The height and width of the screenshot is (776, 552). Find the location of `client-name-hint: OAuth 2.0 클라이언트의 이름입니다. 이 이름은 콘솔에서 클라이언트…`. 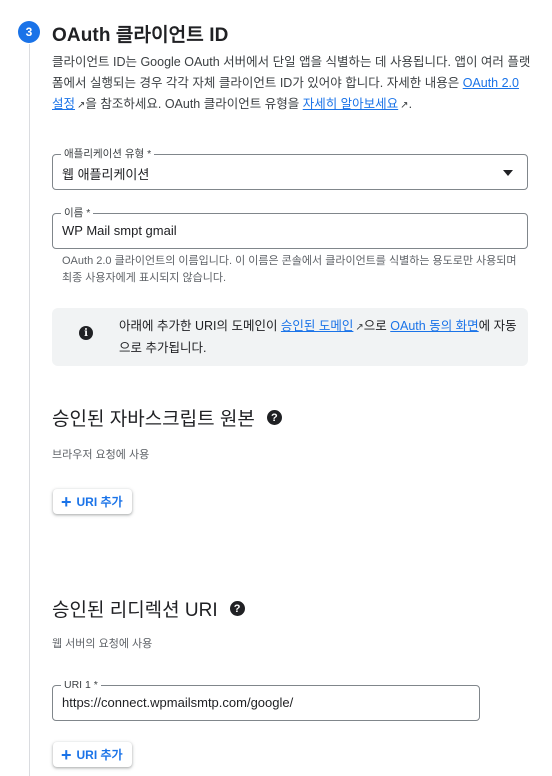

client-name-hint: OAuth 2.0 클라이언트의 이름입니다. 이 이름은 콘솔에서 클라이언트… is located at coordinates (289, 269).